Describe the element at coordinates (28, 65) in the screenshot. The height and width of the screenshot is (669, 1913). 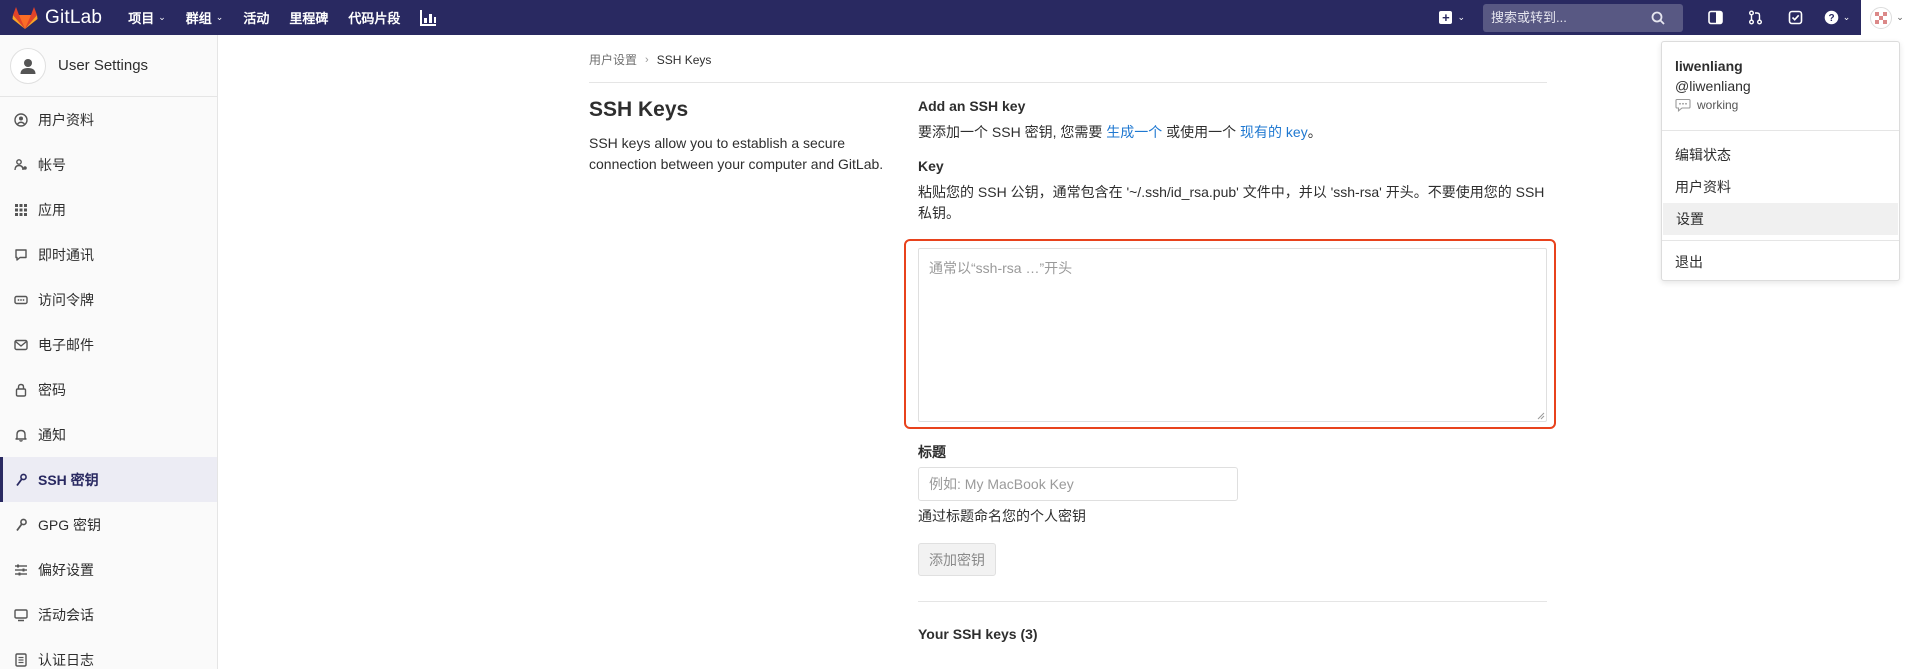
I see `user-icon` at that location.